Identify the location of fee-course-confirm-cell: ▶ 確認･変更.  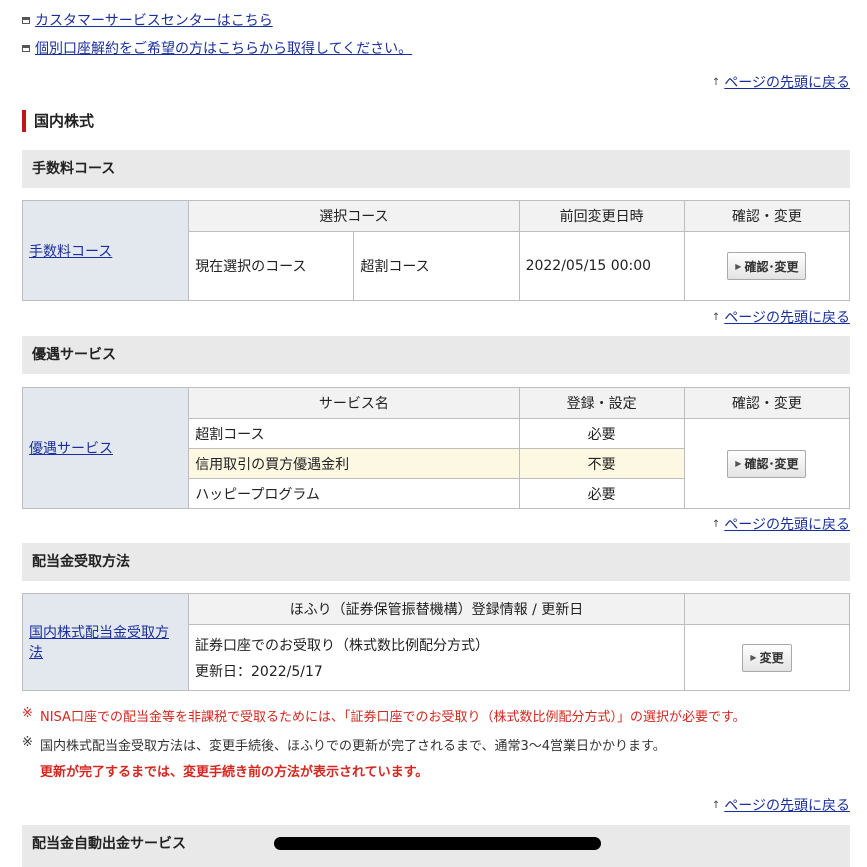
(767, 266).